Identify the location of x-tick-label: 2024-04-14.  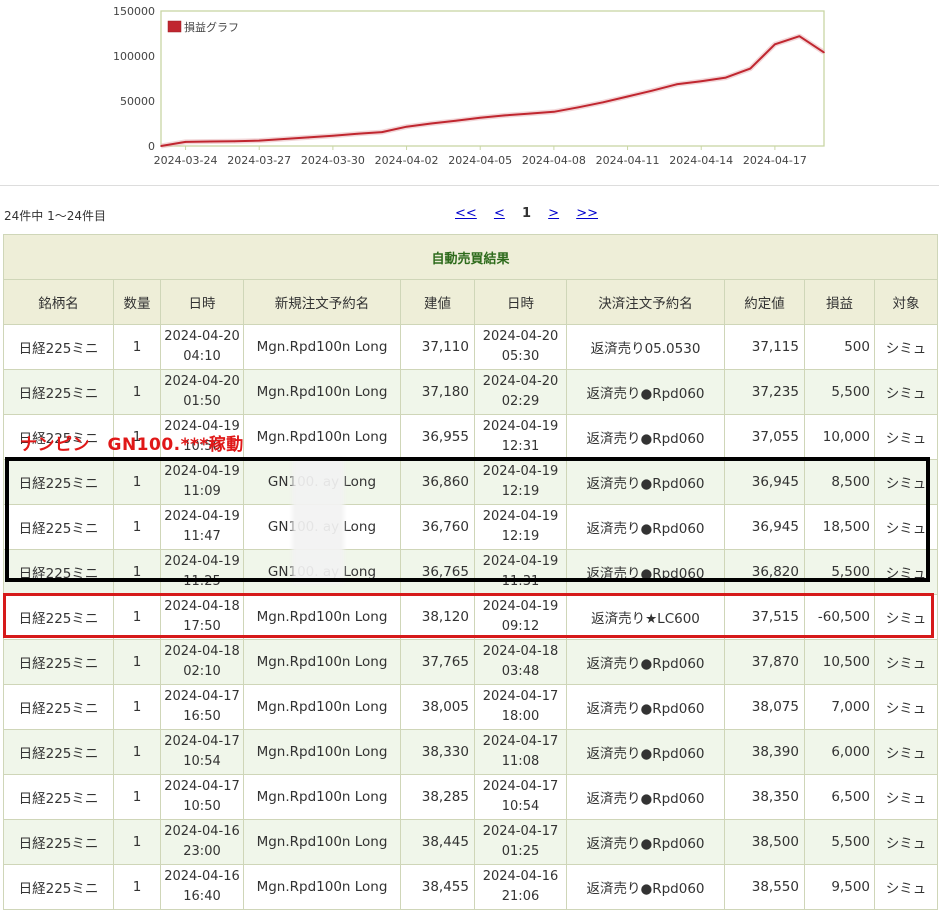
(701, 160).